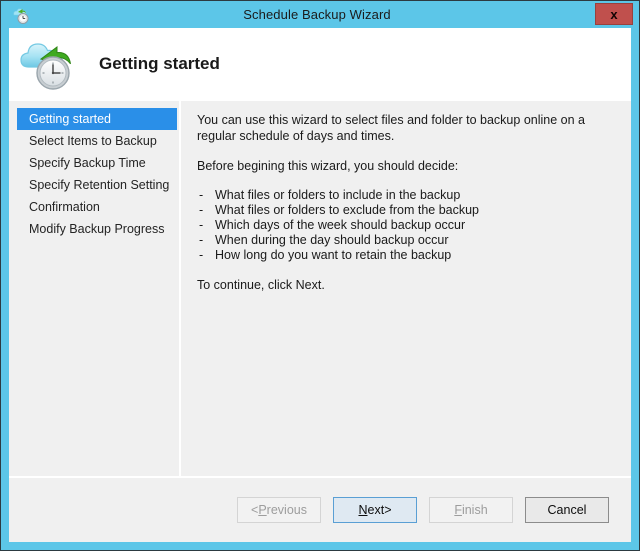 Image resolution: width=640 pixels, height=551 pixels. I want to click on cancel-button-label: Cancel, so click(567, 510).